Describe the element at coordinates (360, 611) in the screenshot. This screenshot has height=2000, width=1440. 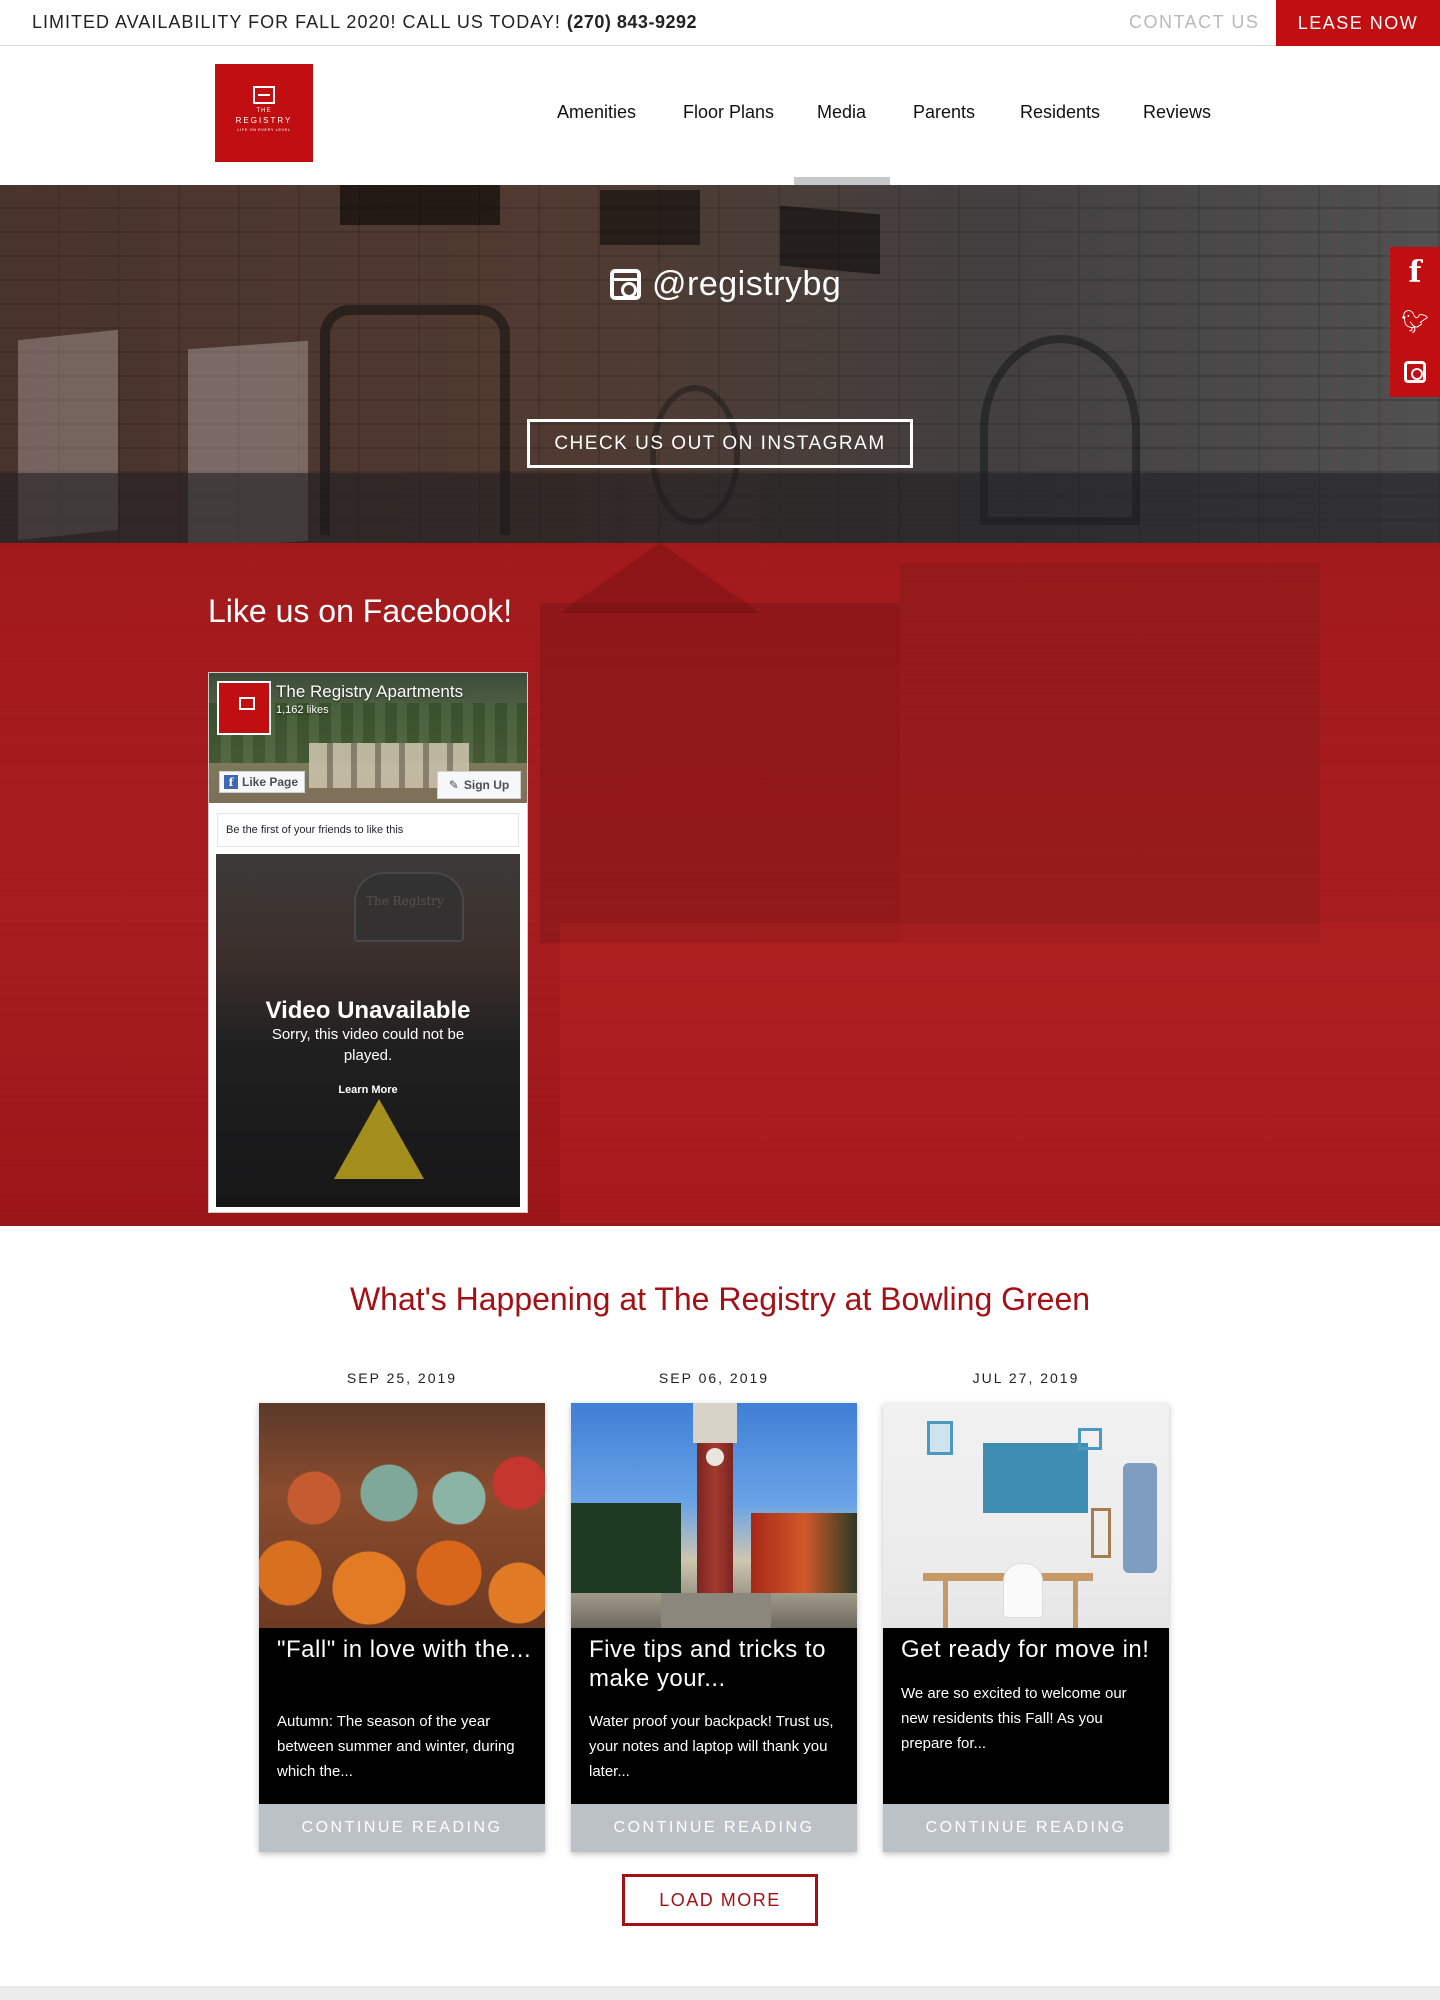
I see `facebook-heading: Like us on Facebook!` at that location.